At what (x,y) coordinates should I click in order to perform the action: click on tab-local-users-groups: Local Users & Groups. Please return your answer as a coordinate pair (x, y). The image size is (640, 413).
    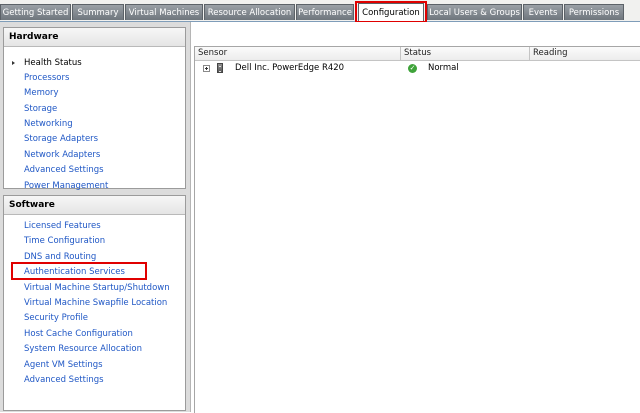
    Looking at the image, I should click on (474, 12).